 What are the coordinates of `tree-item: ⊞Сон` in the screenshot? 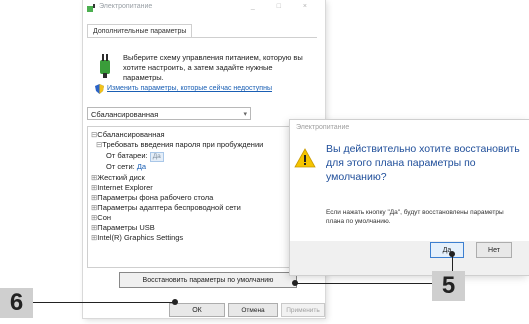 It's located at (101, 217).